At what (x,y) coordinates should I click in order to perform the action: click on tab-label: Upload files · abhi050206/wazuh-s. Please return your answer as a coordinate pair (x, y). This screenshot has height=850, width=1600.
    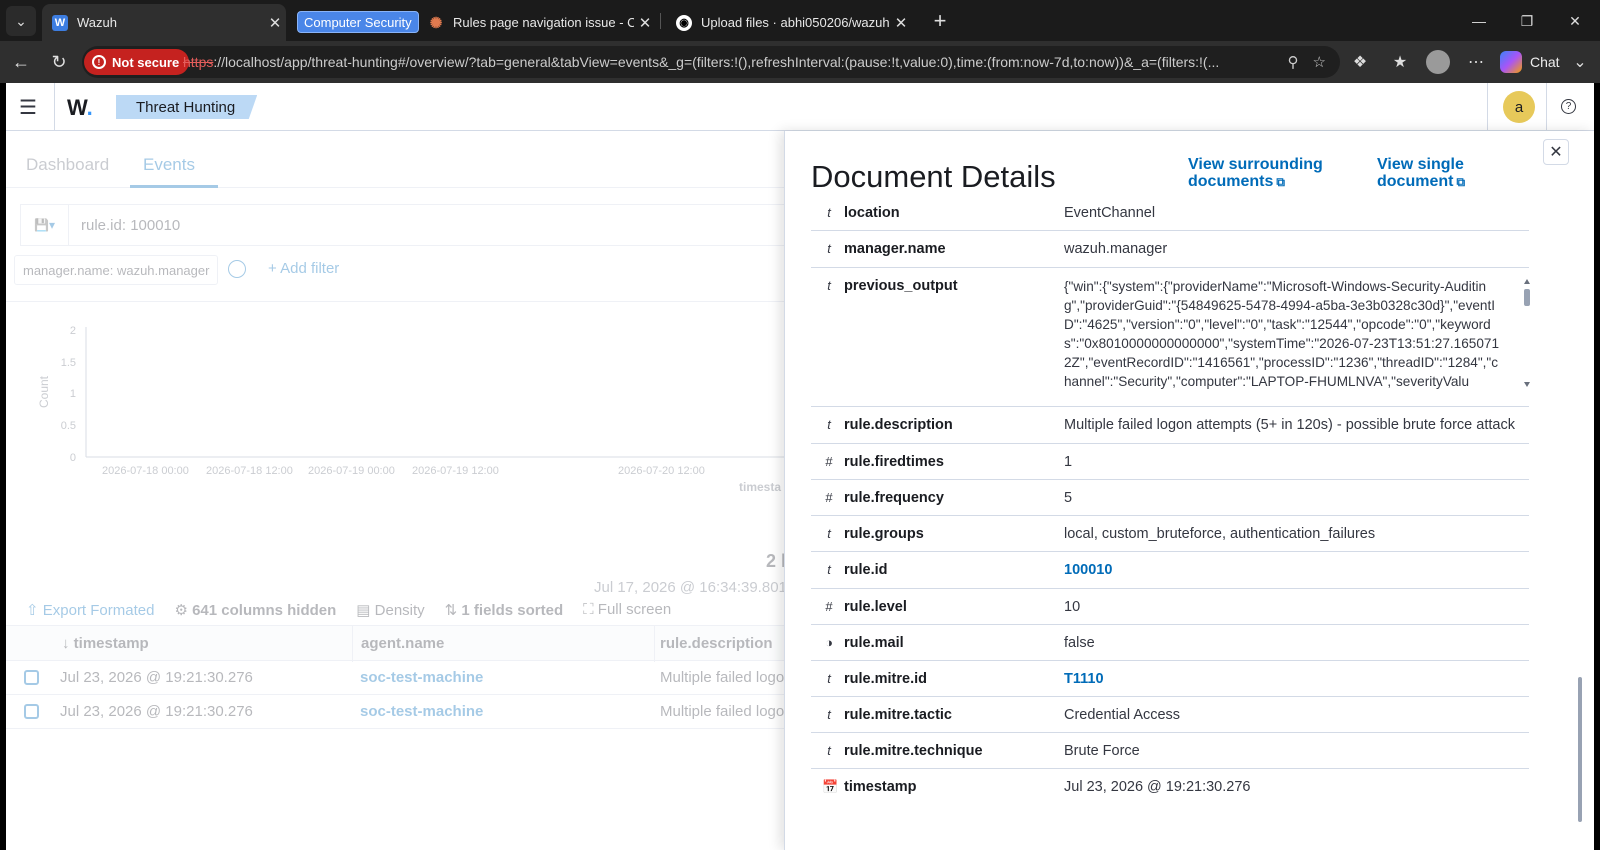
    Looking at the image, I should click on (795, 22).